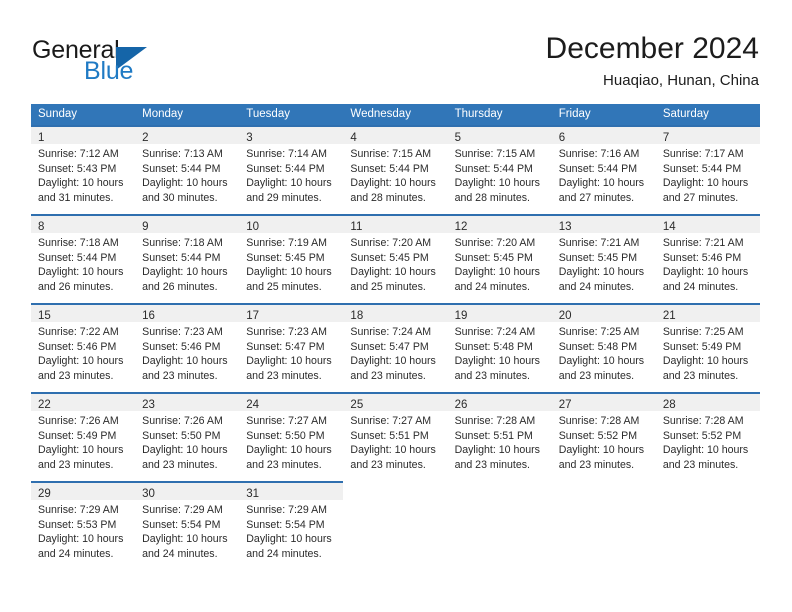 The image size is (792, 612). Describe the element at coordinates (182, 243) in the screenshot. I see `sunrise-time: Sunrise: 7:18 AM` at that location.